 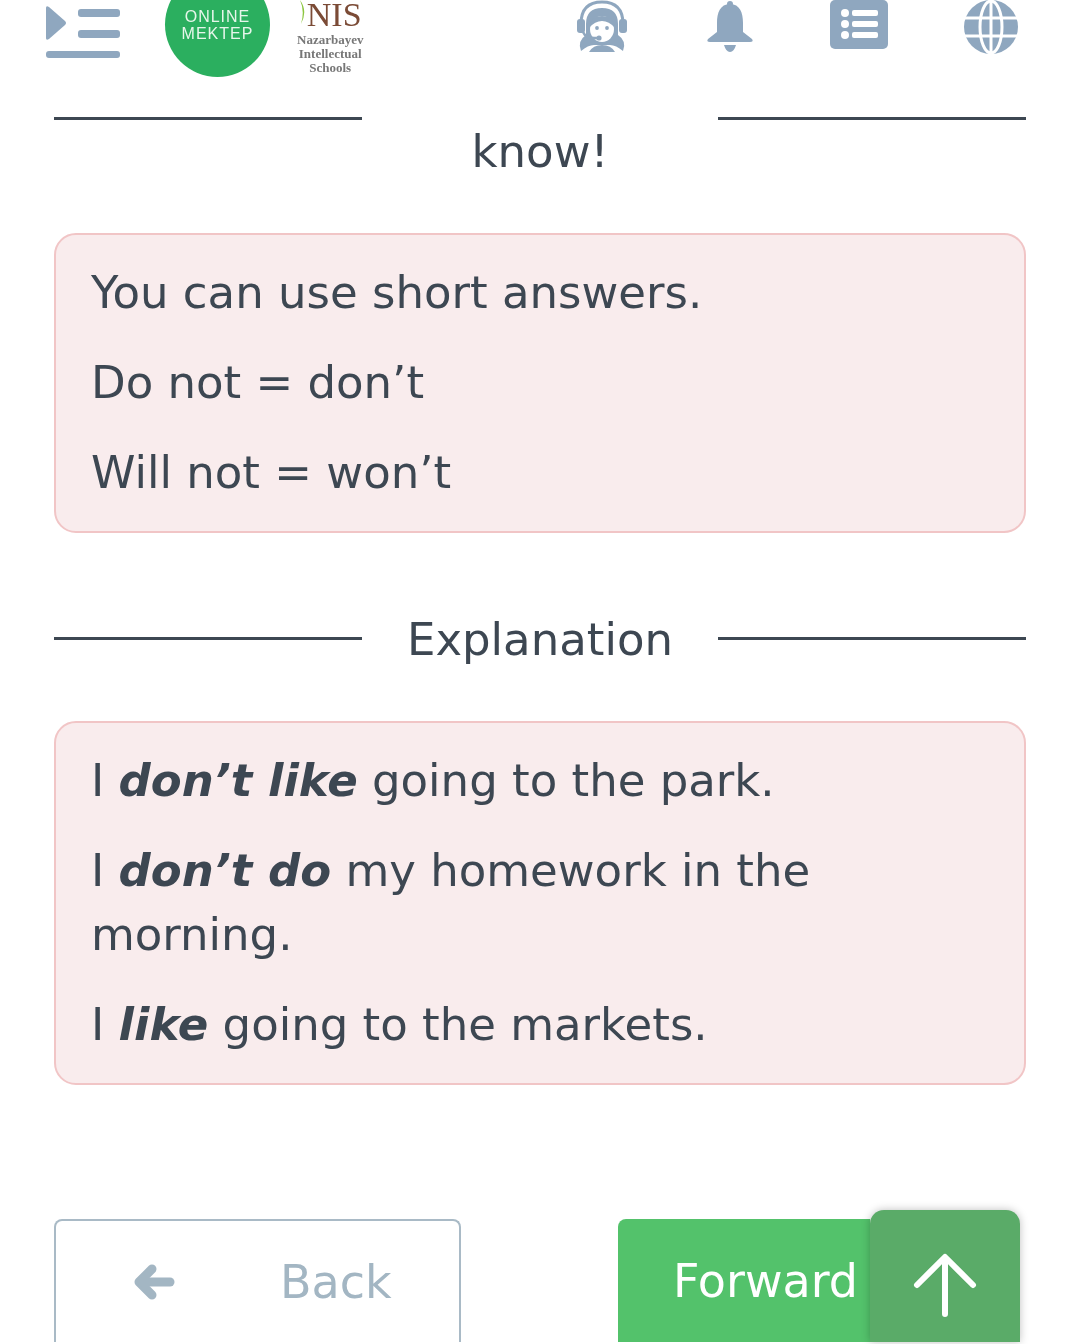 I want to click on example-sentence: I don’t do my homework in the morning., so click(x=451, y=903).